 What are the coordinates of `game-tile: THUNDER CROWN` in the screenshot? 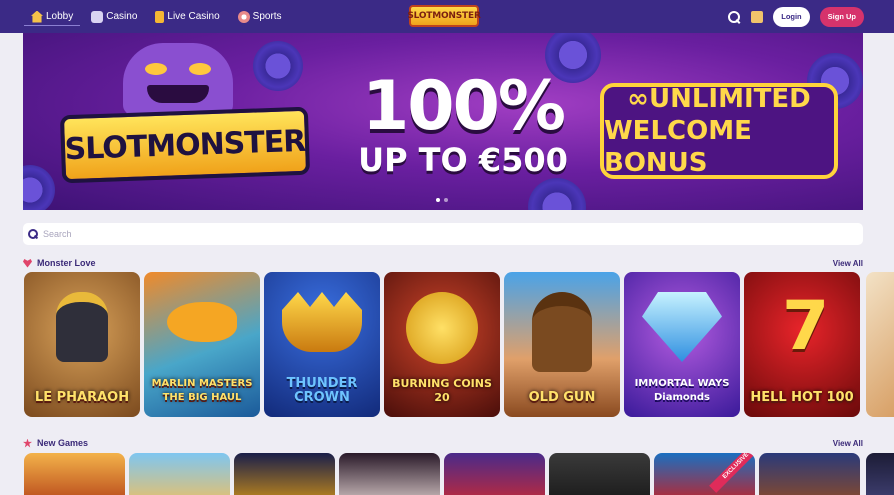 It's located at (322, 344).